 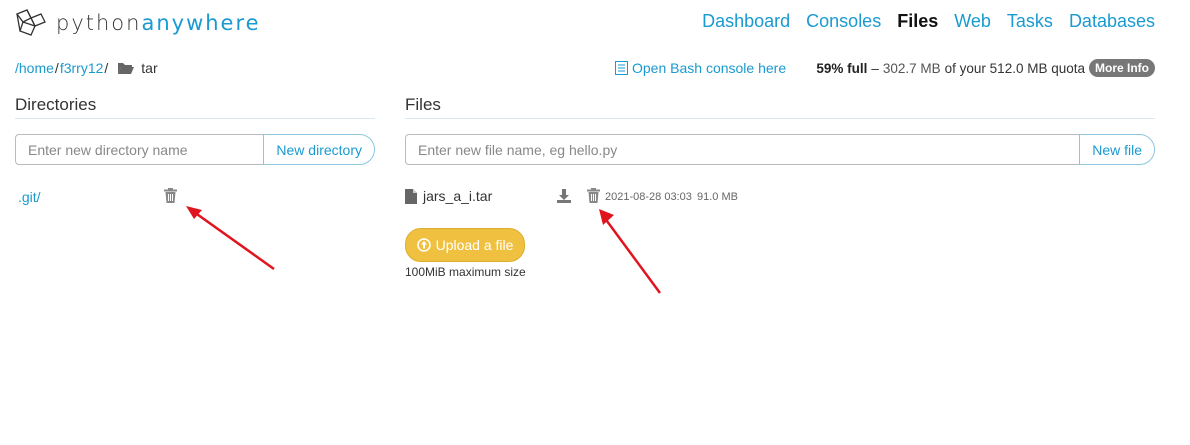 What do you see at coordinates (843, 21) in the screenshot?
I see `nav-consoles: Consoles` at bounding box center [843, 21].